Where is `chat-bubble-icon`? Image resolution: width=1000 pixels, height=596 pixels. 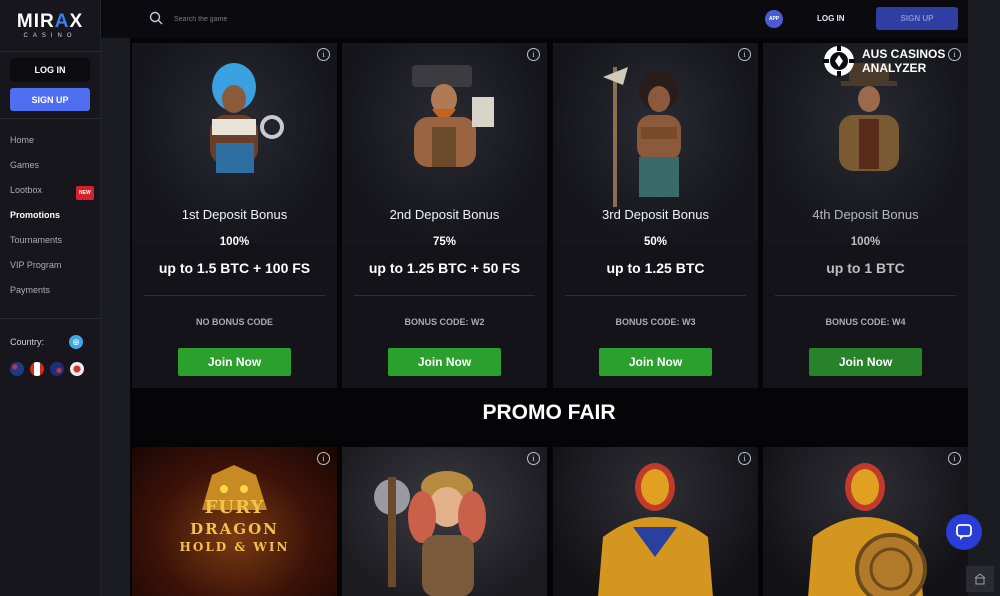
chat-bubble-icon is located at coordinates (964, 532).